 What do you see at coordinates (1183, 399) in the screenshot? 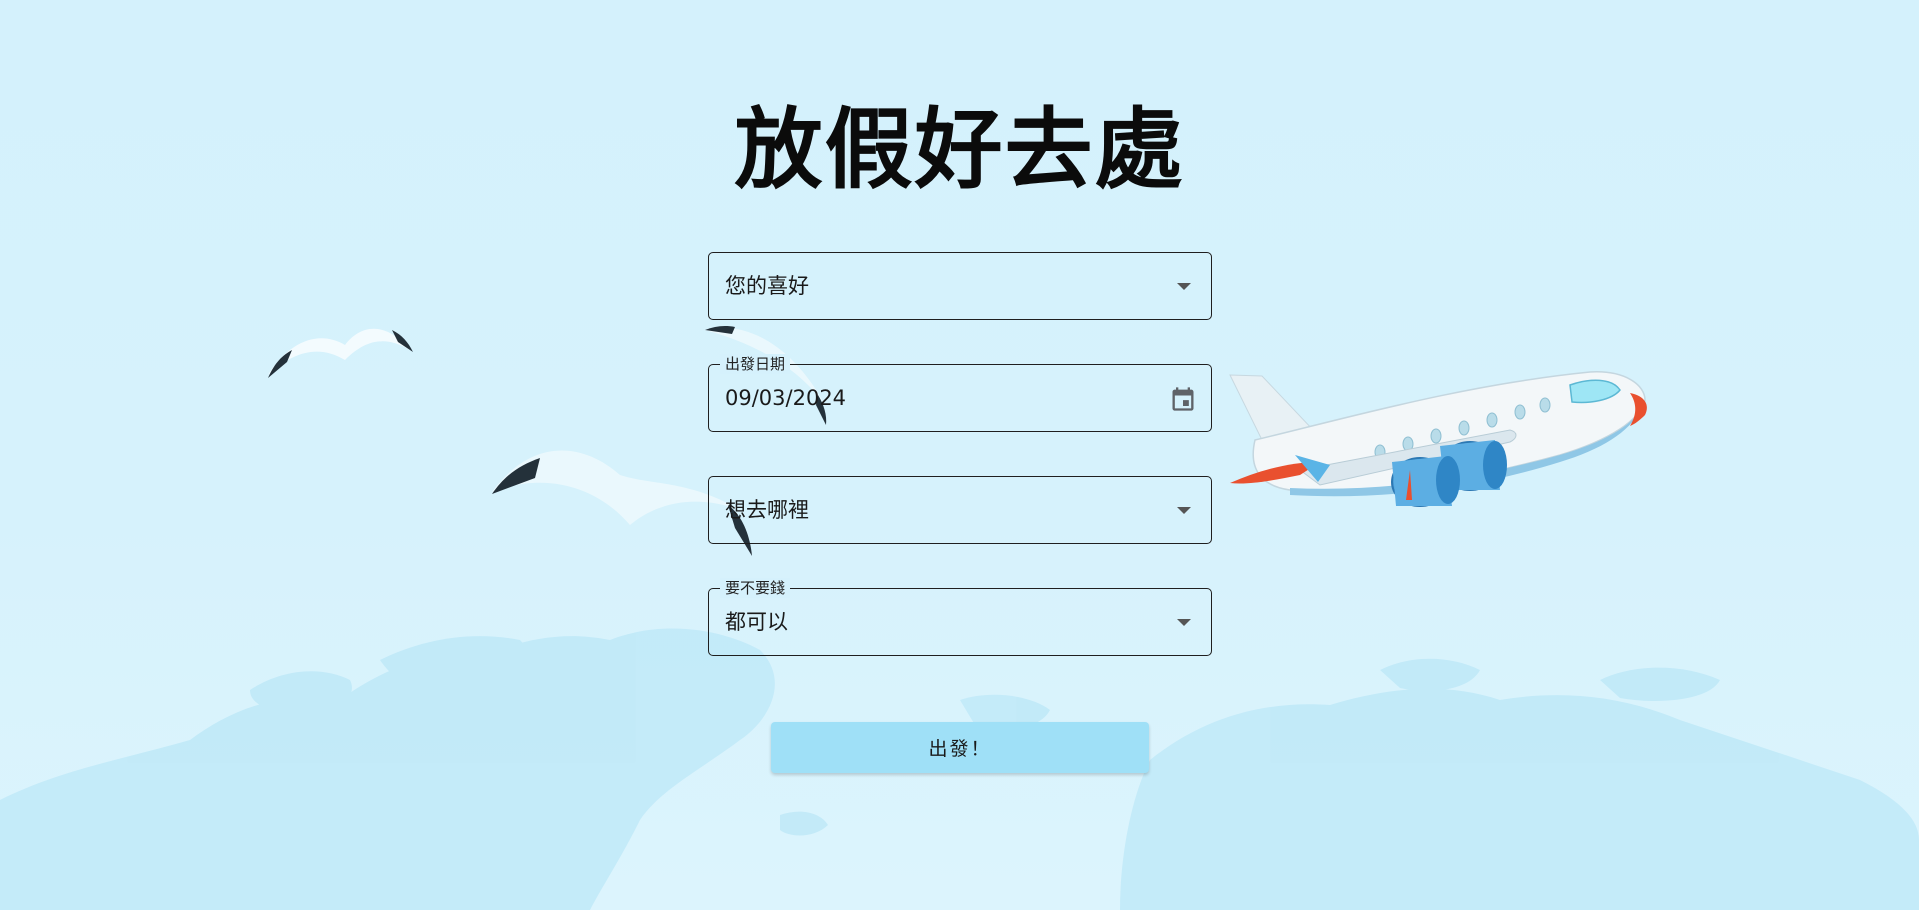
I see `calendar-icon` at bounding box center [1183, 399].